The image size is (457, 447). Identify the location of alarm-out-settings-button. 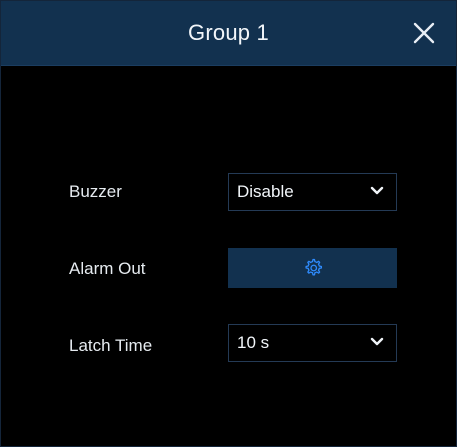
(312, 268).